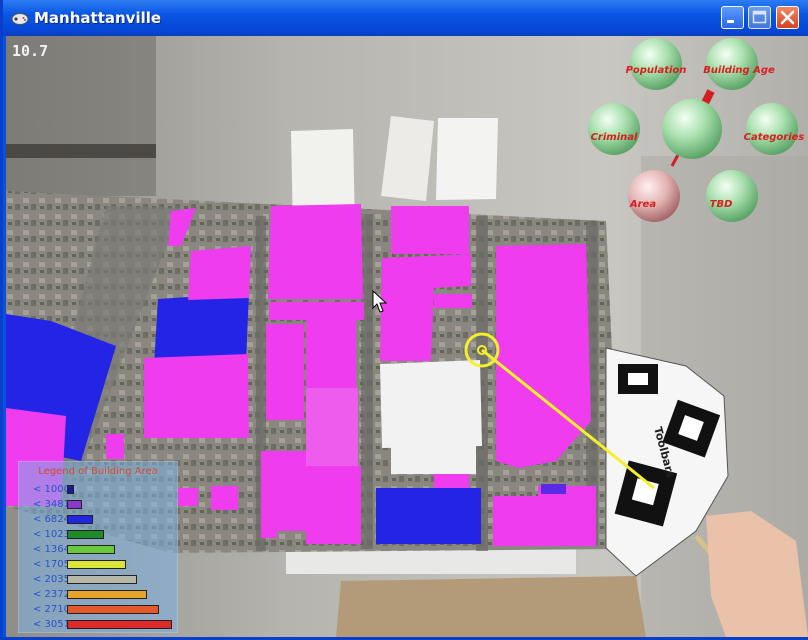 This screenshot has width=808, height=640. What do you see at coordinates (20, 19) in the screenshot?
I see `gamepad-icon` at bounding box center [20, 19].